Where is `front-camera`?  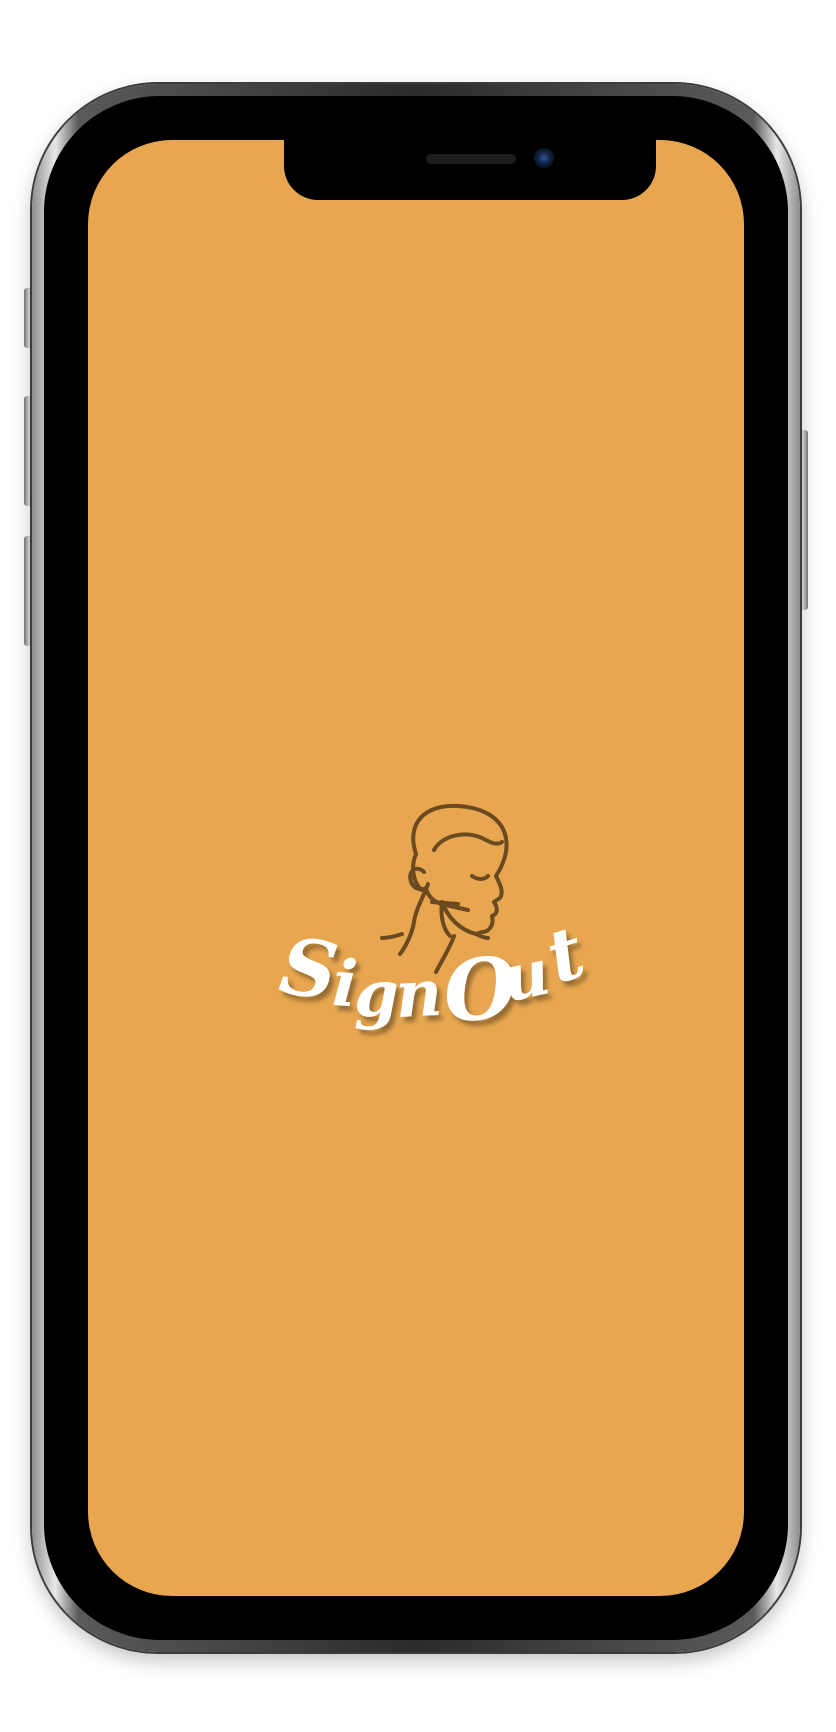 front-camera is located at coordinates (544, 158).